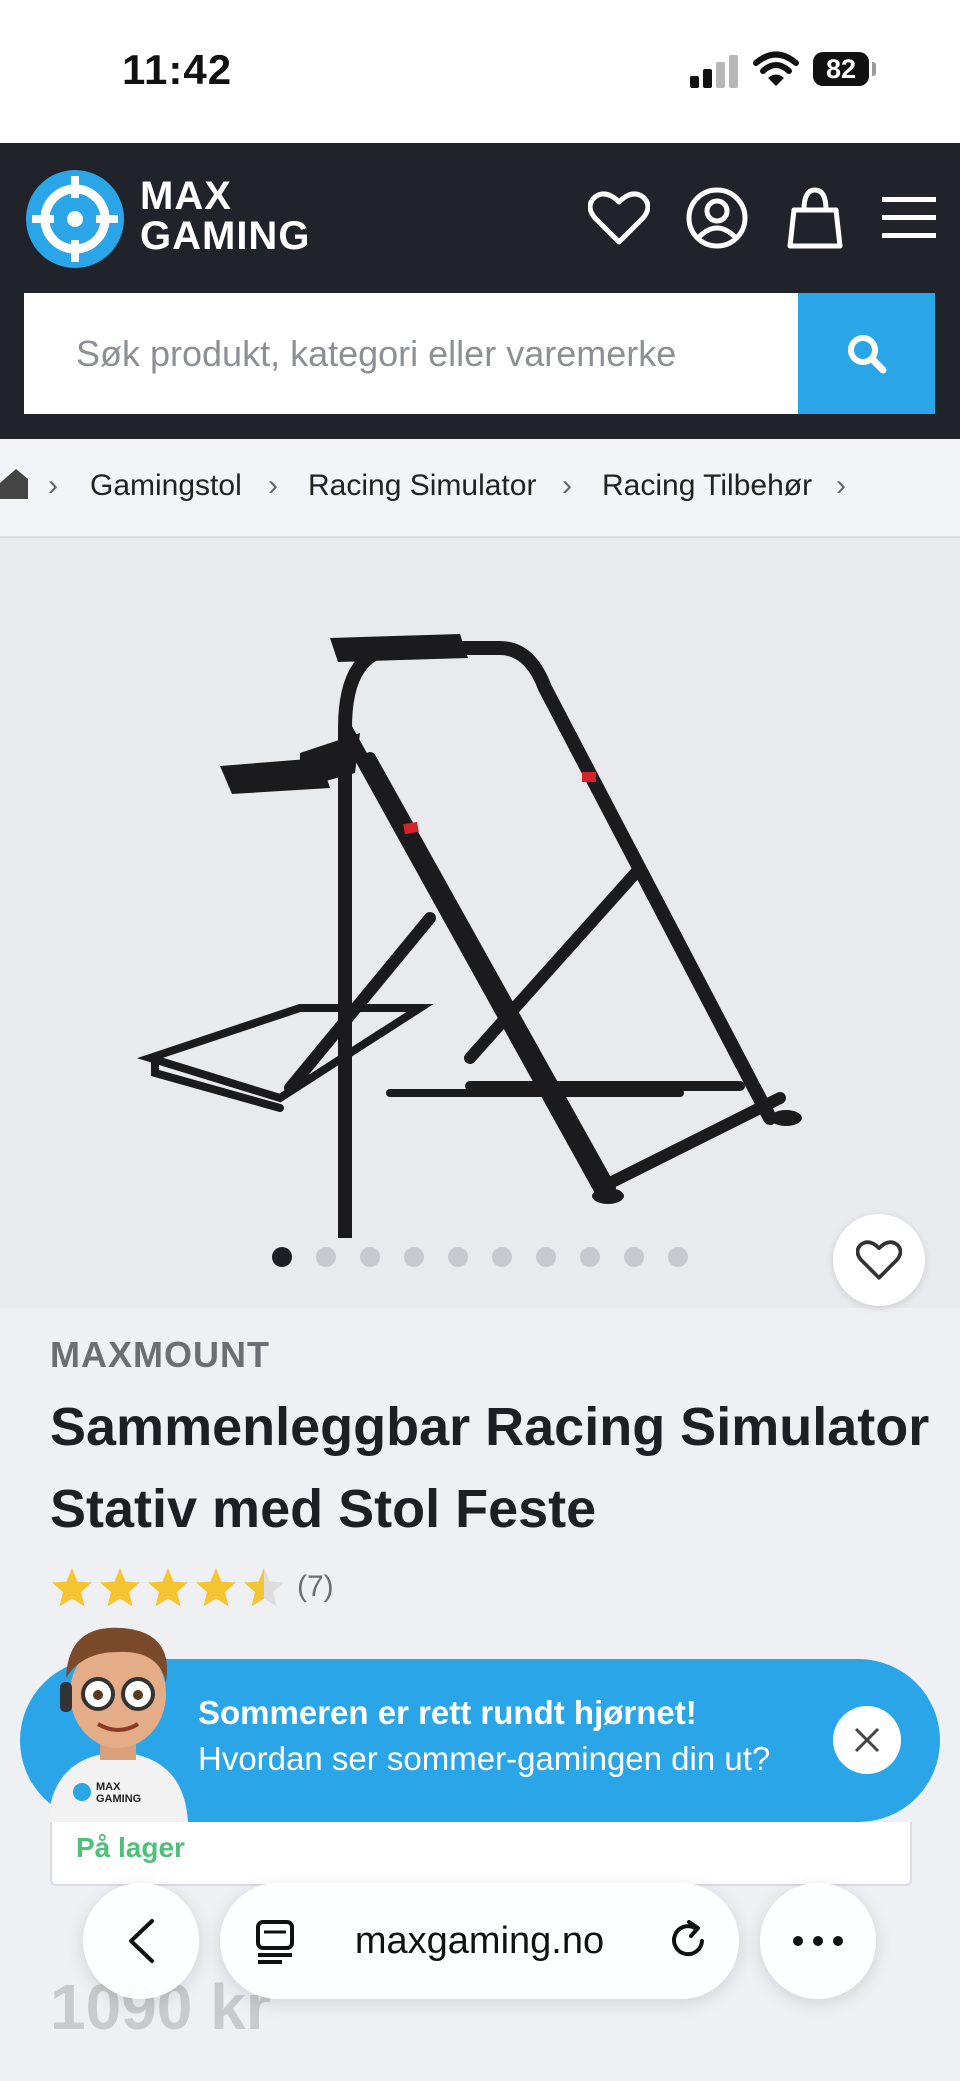 Image resolution: width=960 pixels, height=2081 pixels. Describe the element at coordinates (108, 1787) in the screenshot. I see `mascot-logo-text-1: MAX` at that location.